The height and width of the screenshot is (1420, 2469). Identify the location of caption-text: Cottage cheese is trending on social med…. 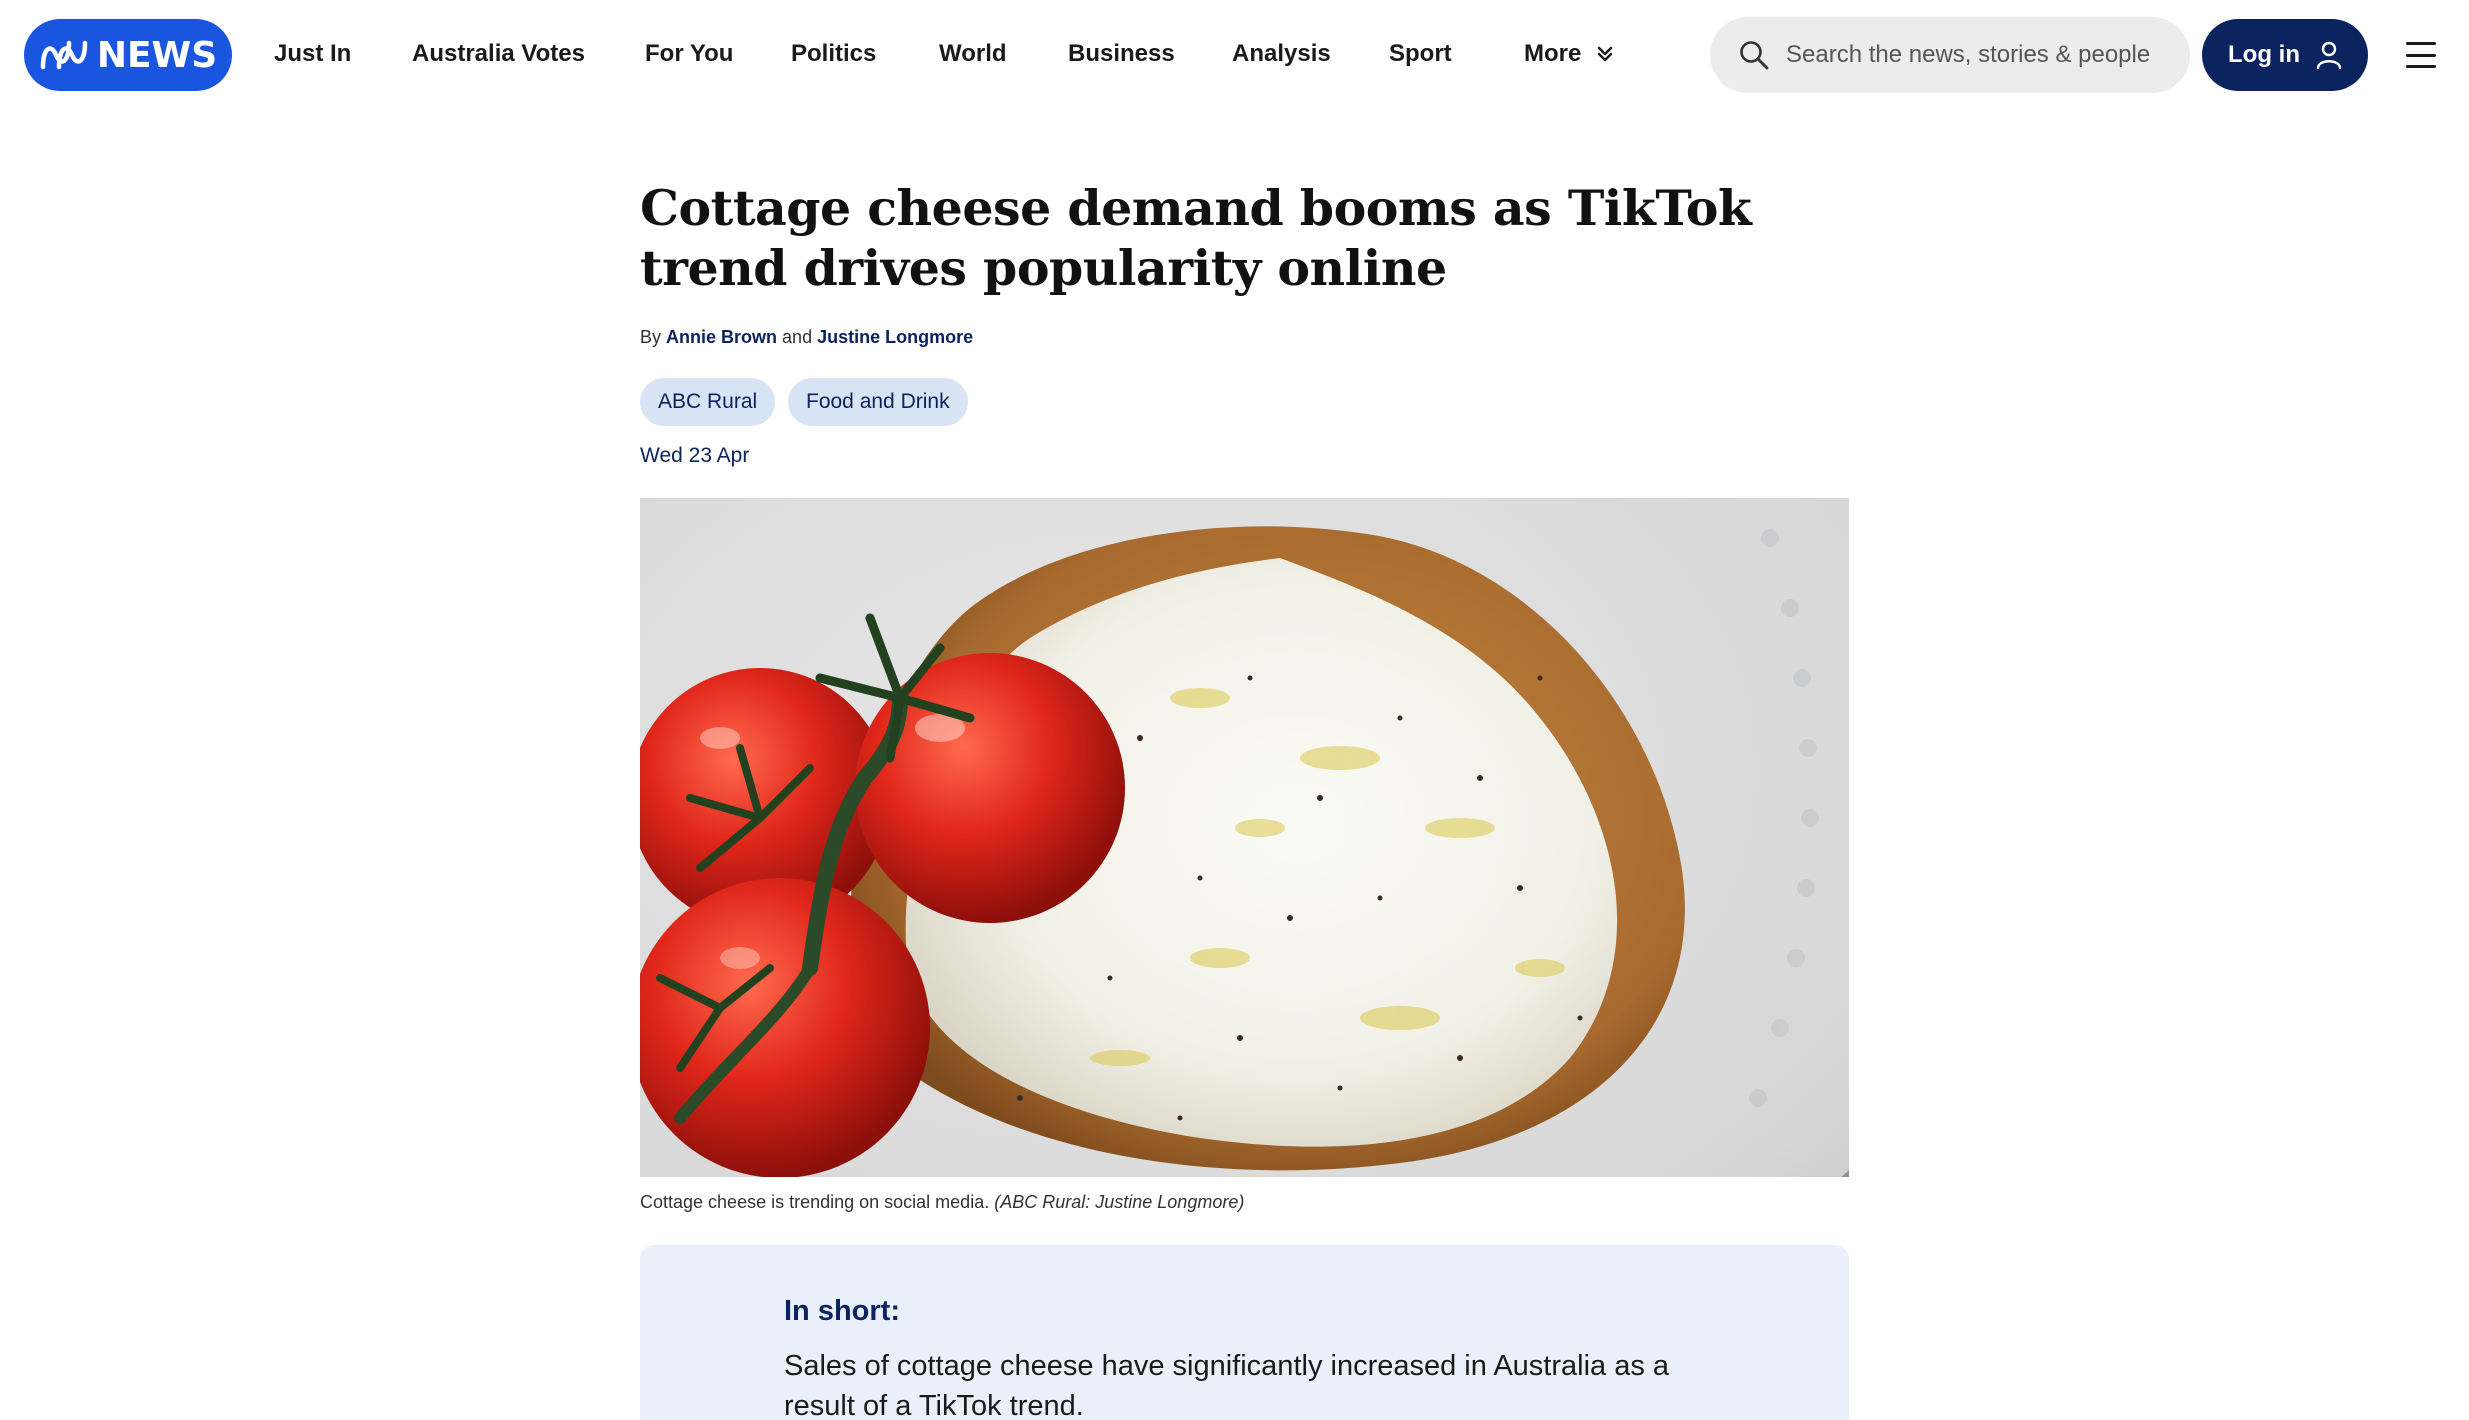
(815, 1202).